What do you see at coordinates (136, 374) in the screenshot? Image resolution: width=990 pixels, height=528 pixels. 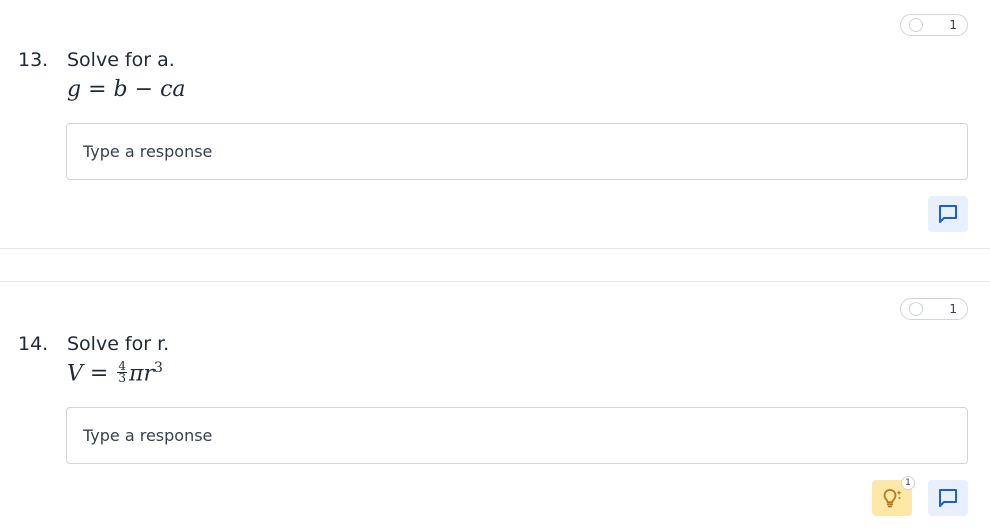 I see `math-var: π` at bounding box center [136, 374].